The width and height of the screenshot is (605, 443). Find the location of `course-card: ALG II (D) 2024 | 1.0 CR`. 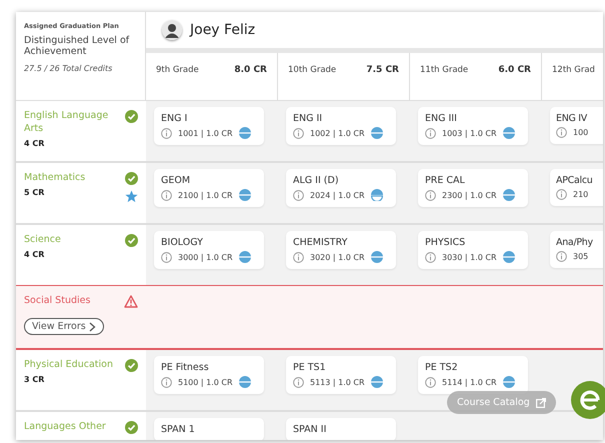

course-card: ALG II (D) 2024 | 1.0 CR is located at coordinates (341, 188).